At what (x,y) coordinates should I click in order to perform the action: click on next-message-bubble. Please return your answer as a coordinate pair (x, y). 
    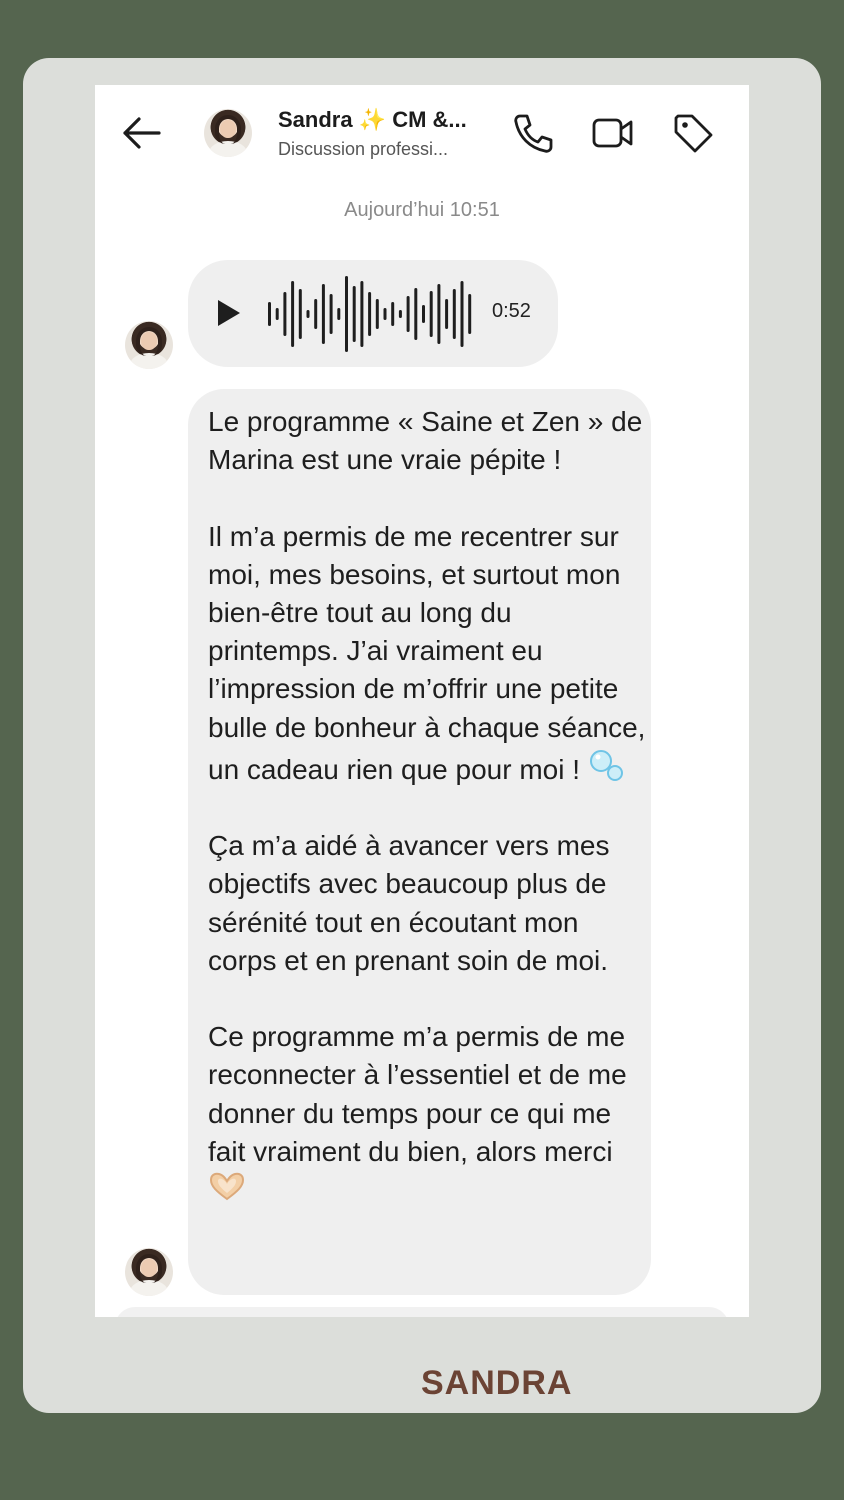
    Looking at the image, I should click on (422, 1312).